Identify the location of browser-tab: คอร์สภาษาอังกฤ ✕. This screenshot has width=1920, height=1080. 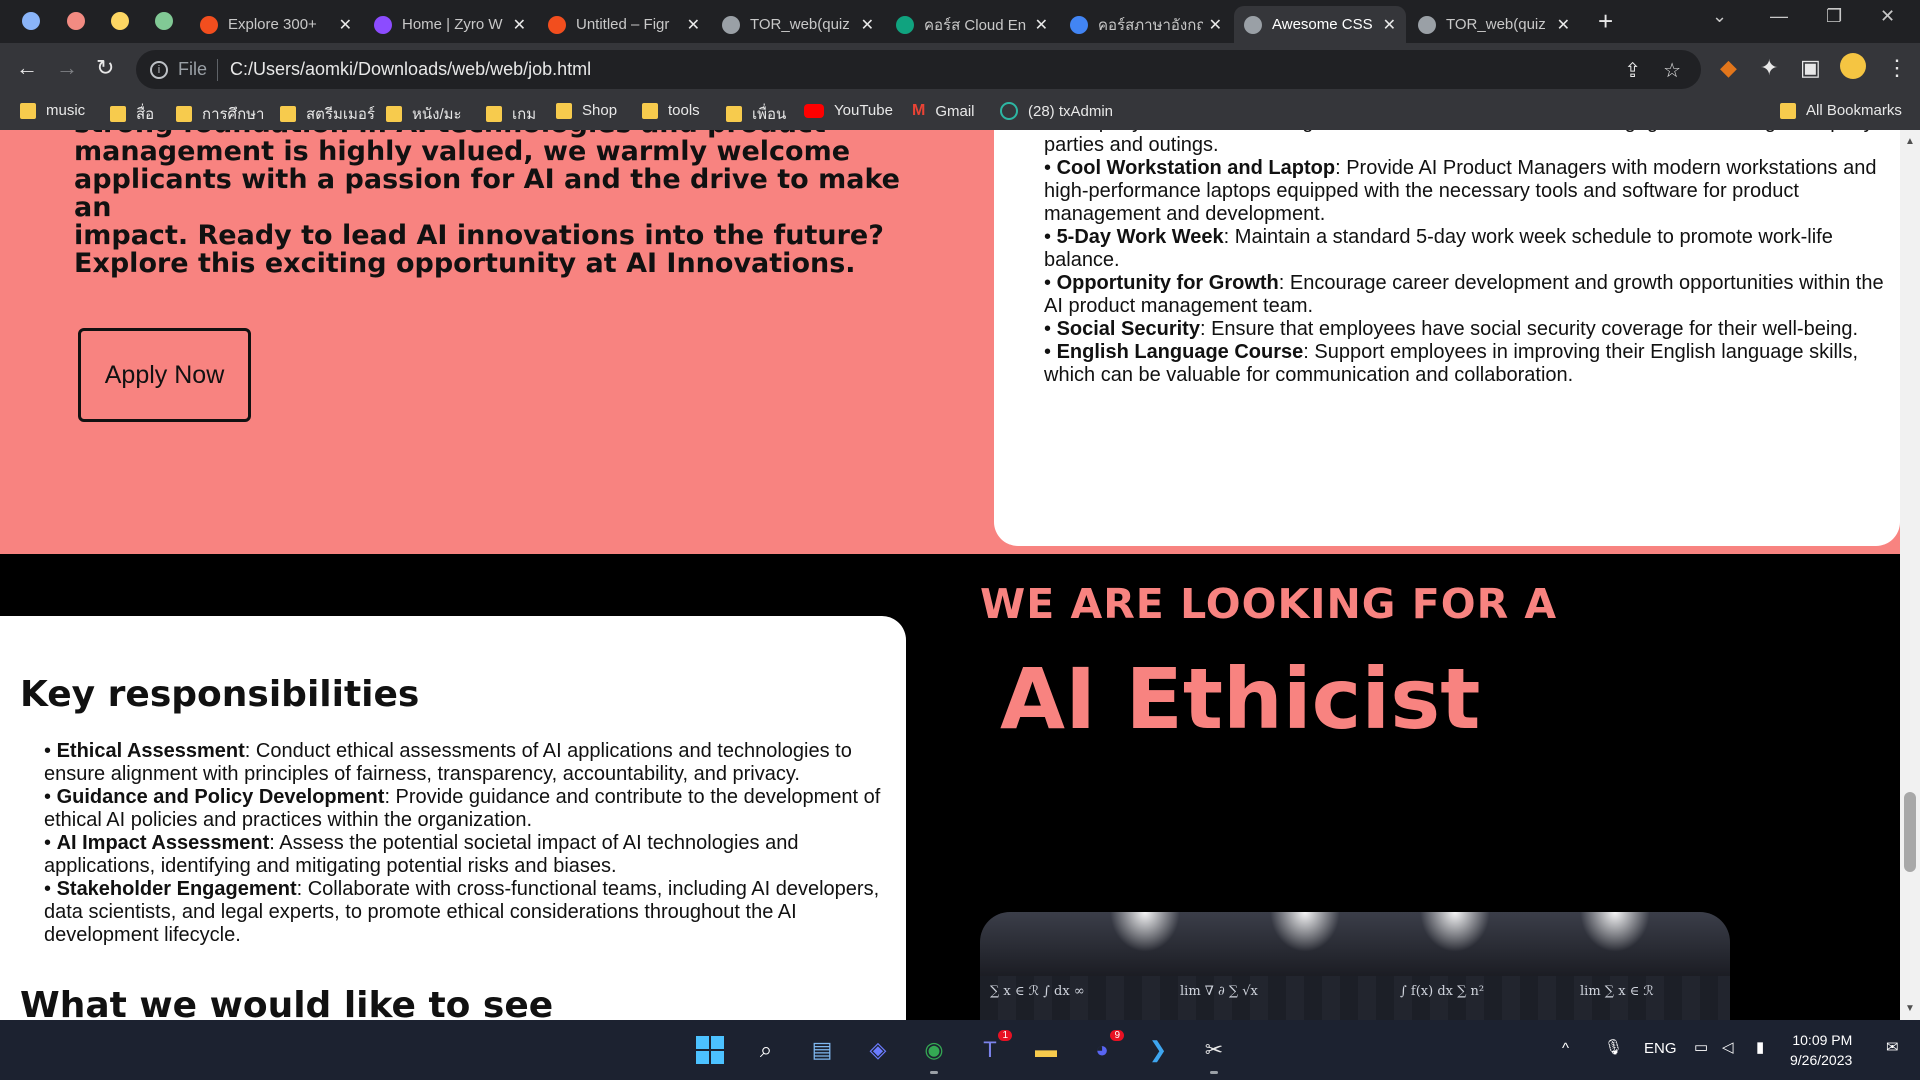
(1146, 24).